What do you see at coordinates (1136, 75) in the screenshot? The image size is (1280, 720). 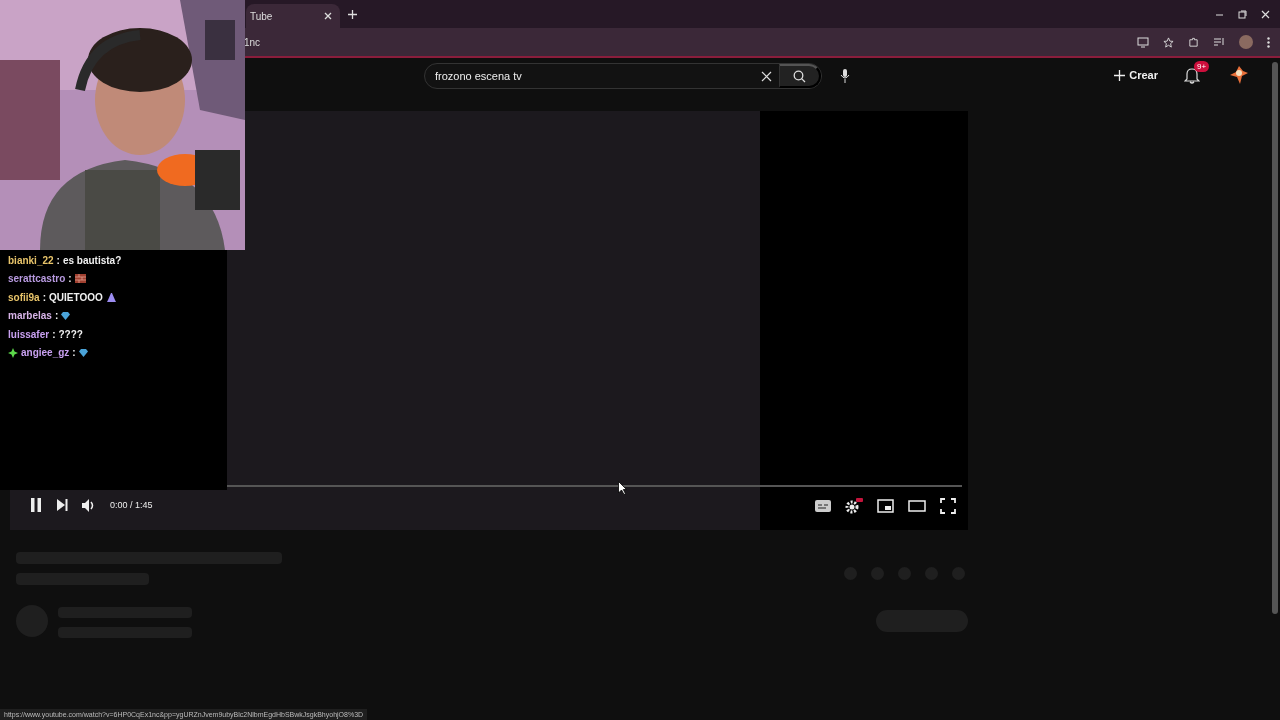 I see `create-button: Crear` at bounding box center [1136, 75].